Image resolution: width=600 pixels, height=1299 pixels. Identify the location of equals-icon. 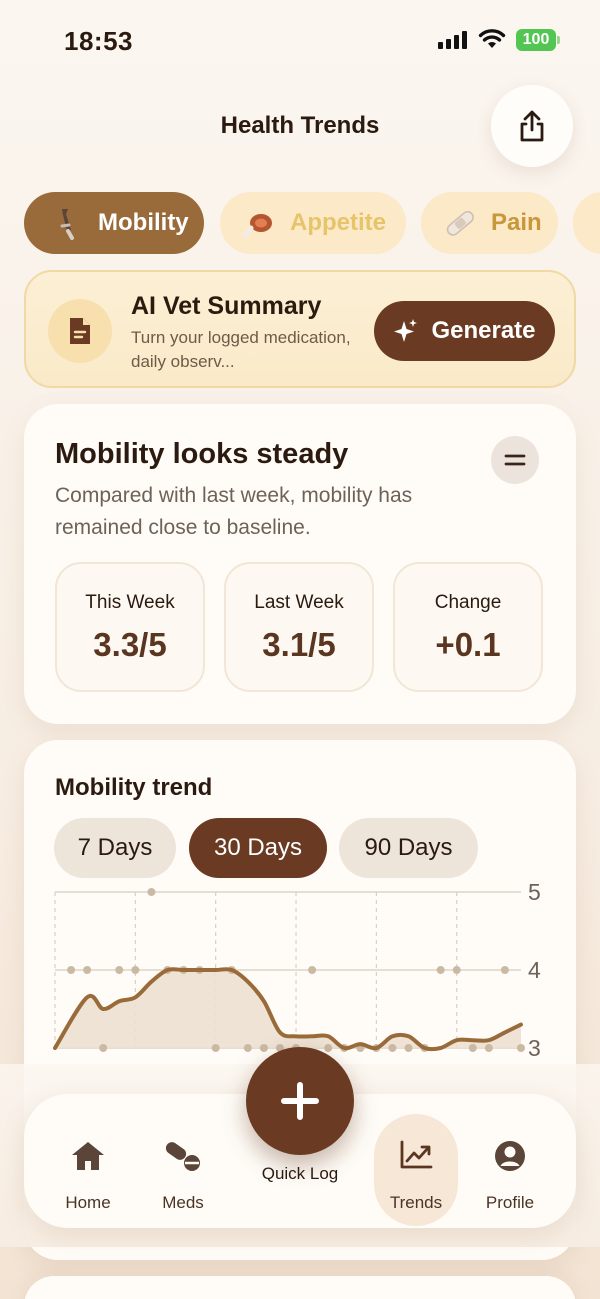
(515, 460).